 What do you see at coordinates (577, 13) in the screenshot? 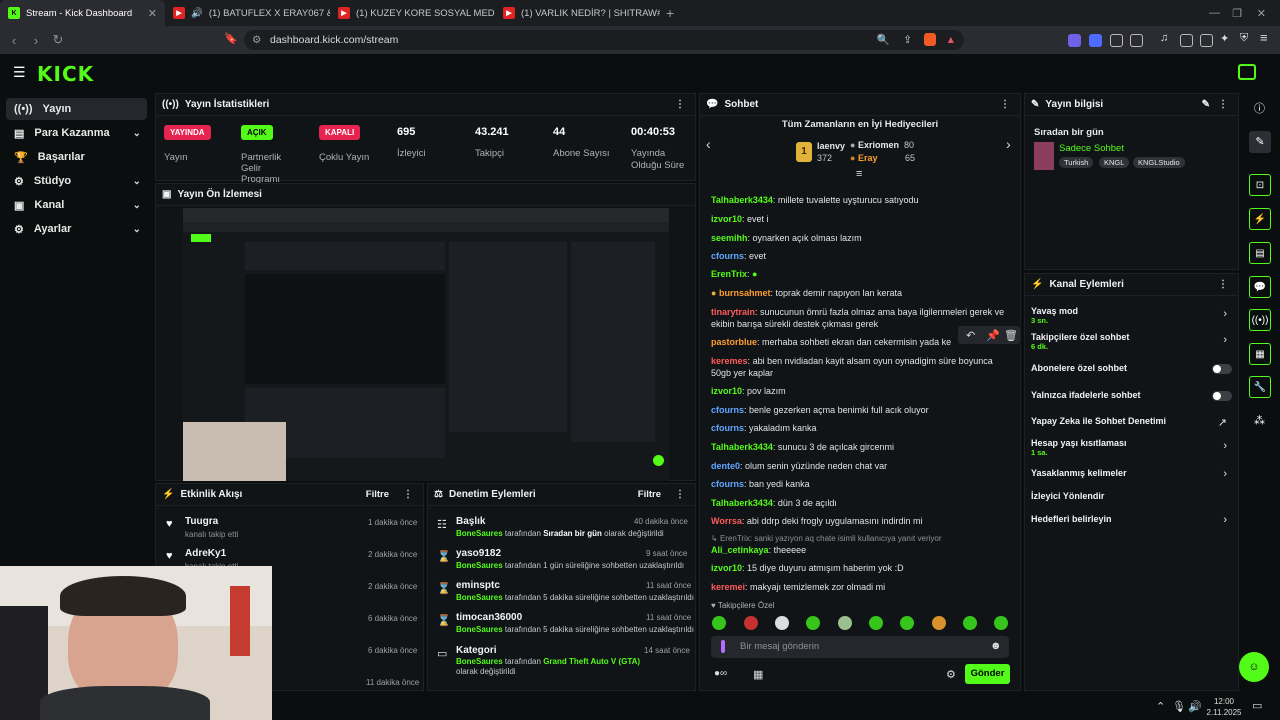
I see `tab-youtube-3: ▶ (1) VARLIK NEDİR? | SHITRAW#8 - Yo` at bounding box center [577, 13].